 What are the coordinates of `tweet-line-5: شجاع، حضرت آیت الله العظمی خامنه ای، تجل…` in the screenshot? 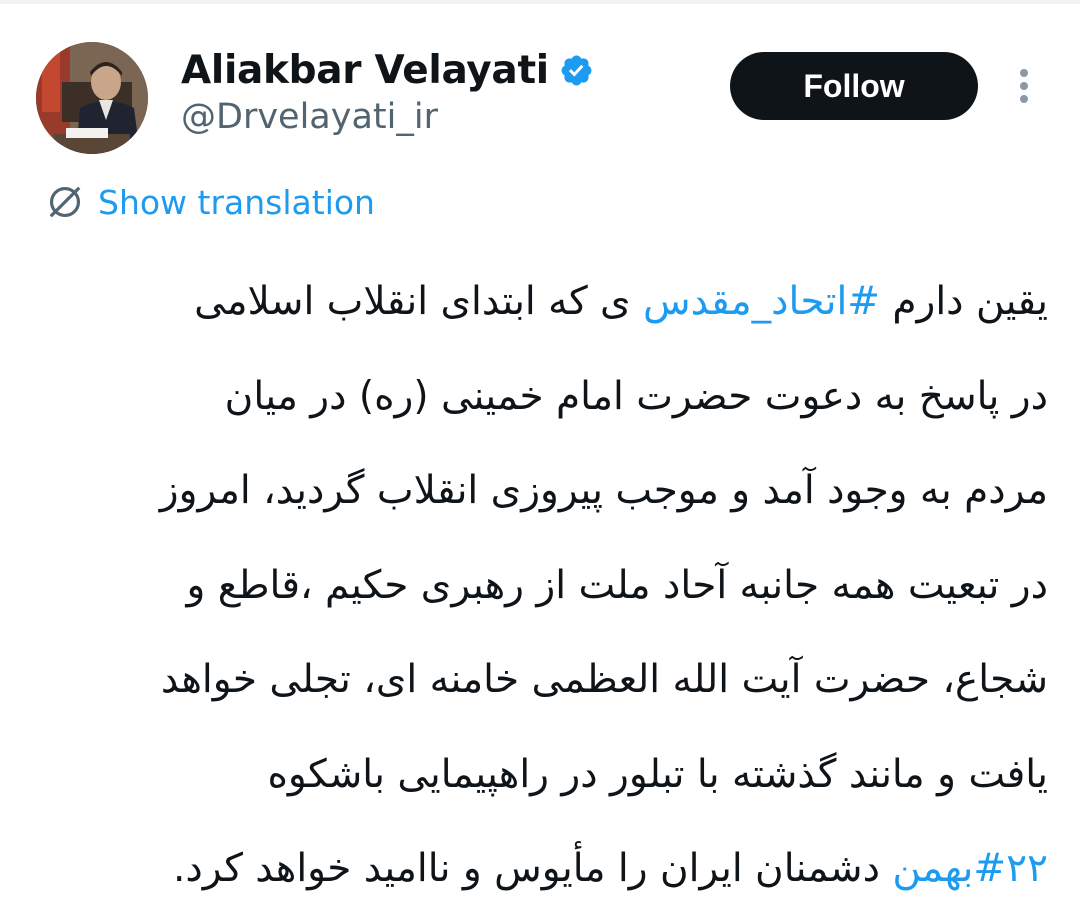 It's located at (604, 679).